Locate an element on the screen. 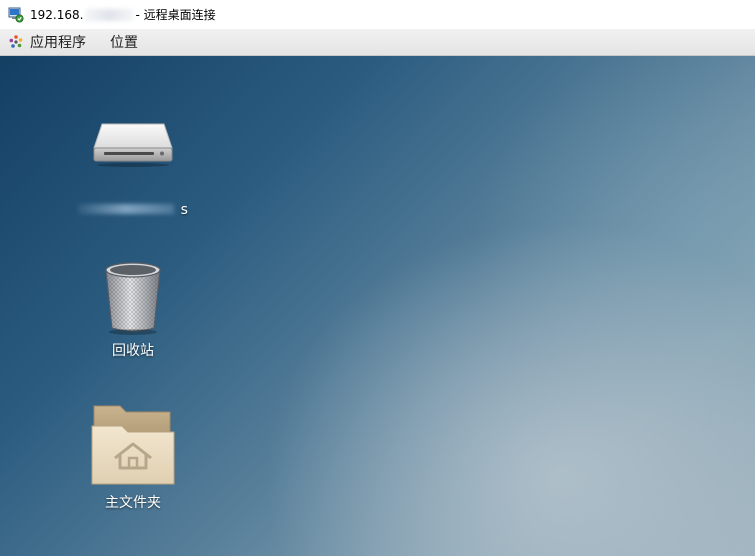  drive-label: s is located at coordinates (133, 210).